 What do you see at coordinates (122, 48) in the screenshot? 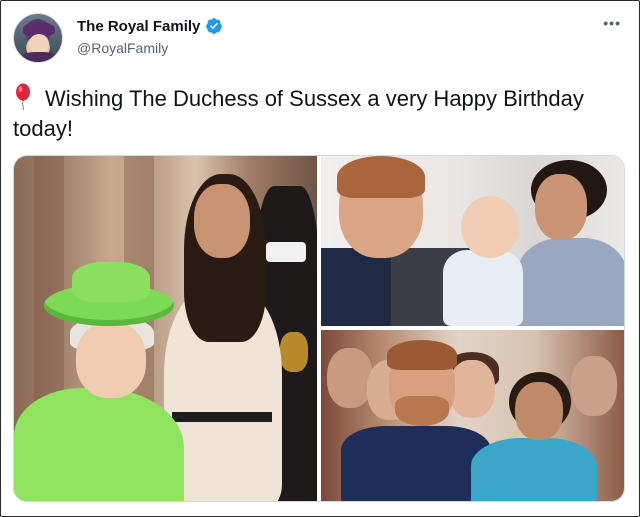
I see `author-handle: @RoyalFamily` at bounding box center [122, 48].